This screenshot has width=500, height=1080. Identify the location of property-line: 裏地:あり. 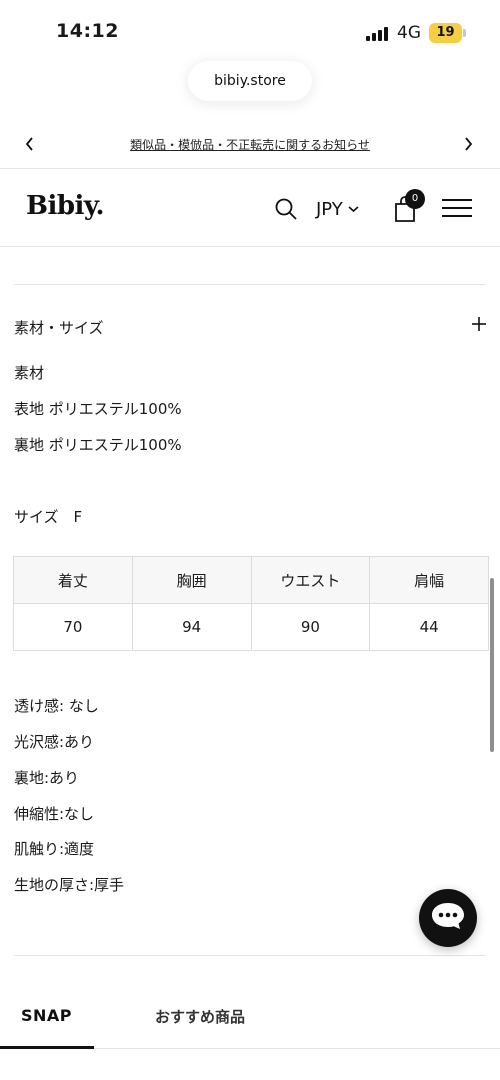
(47, 778).